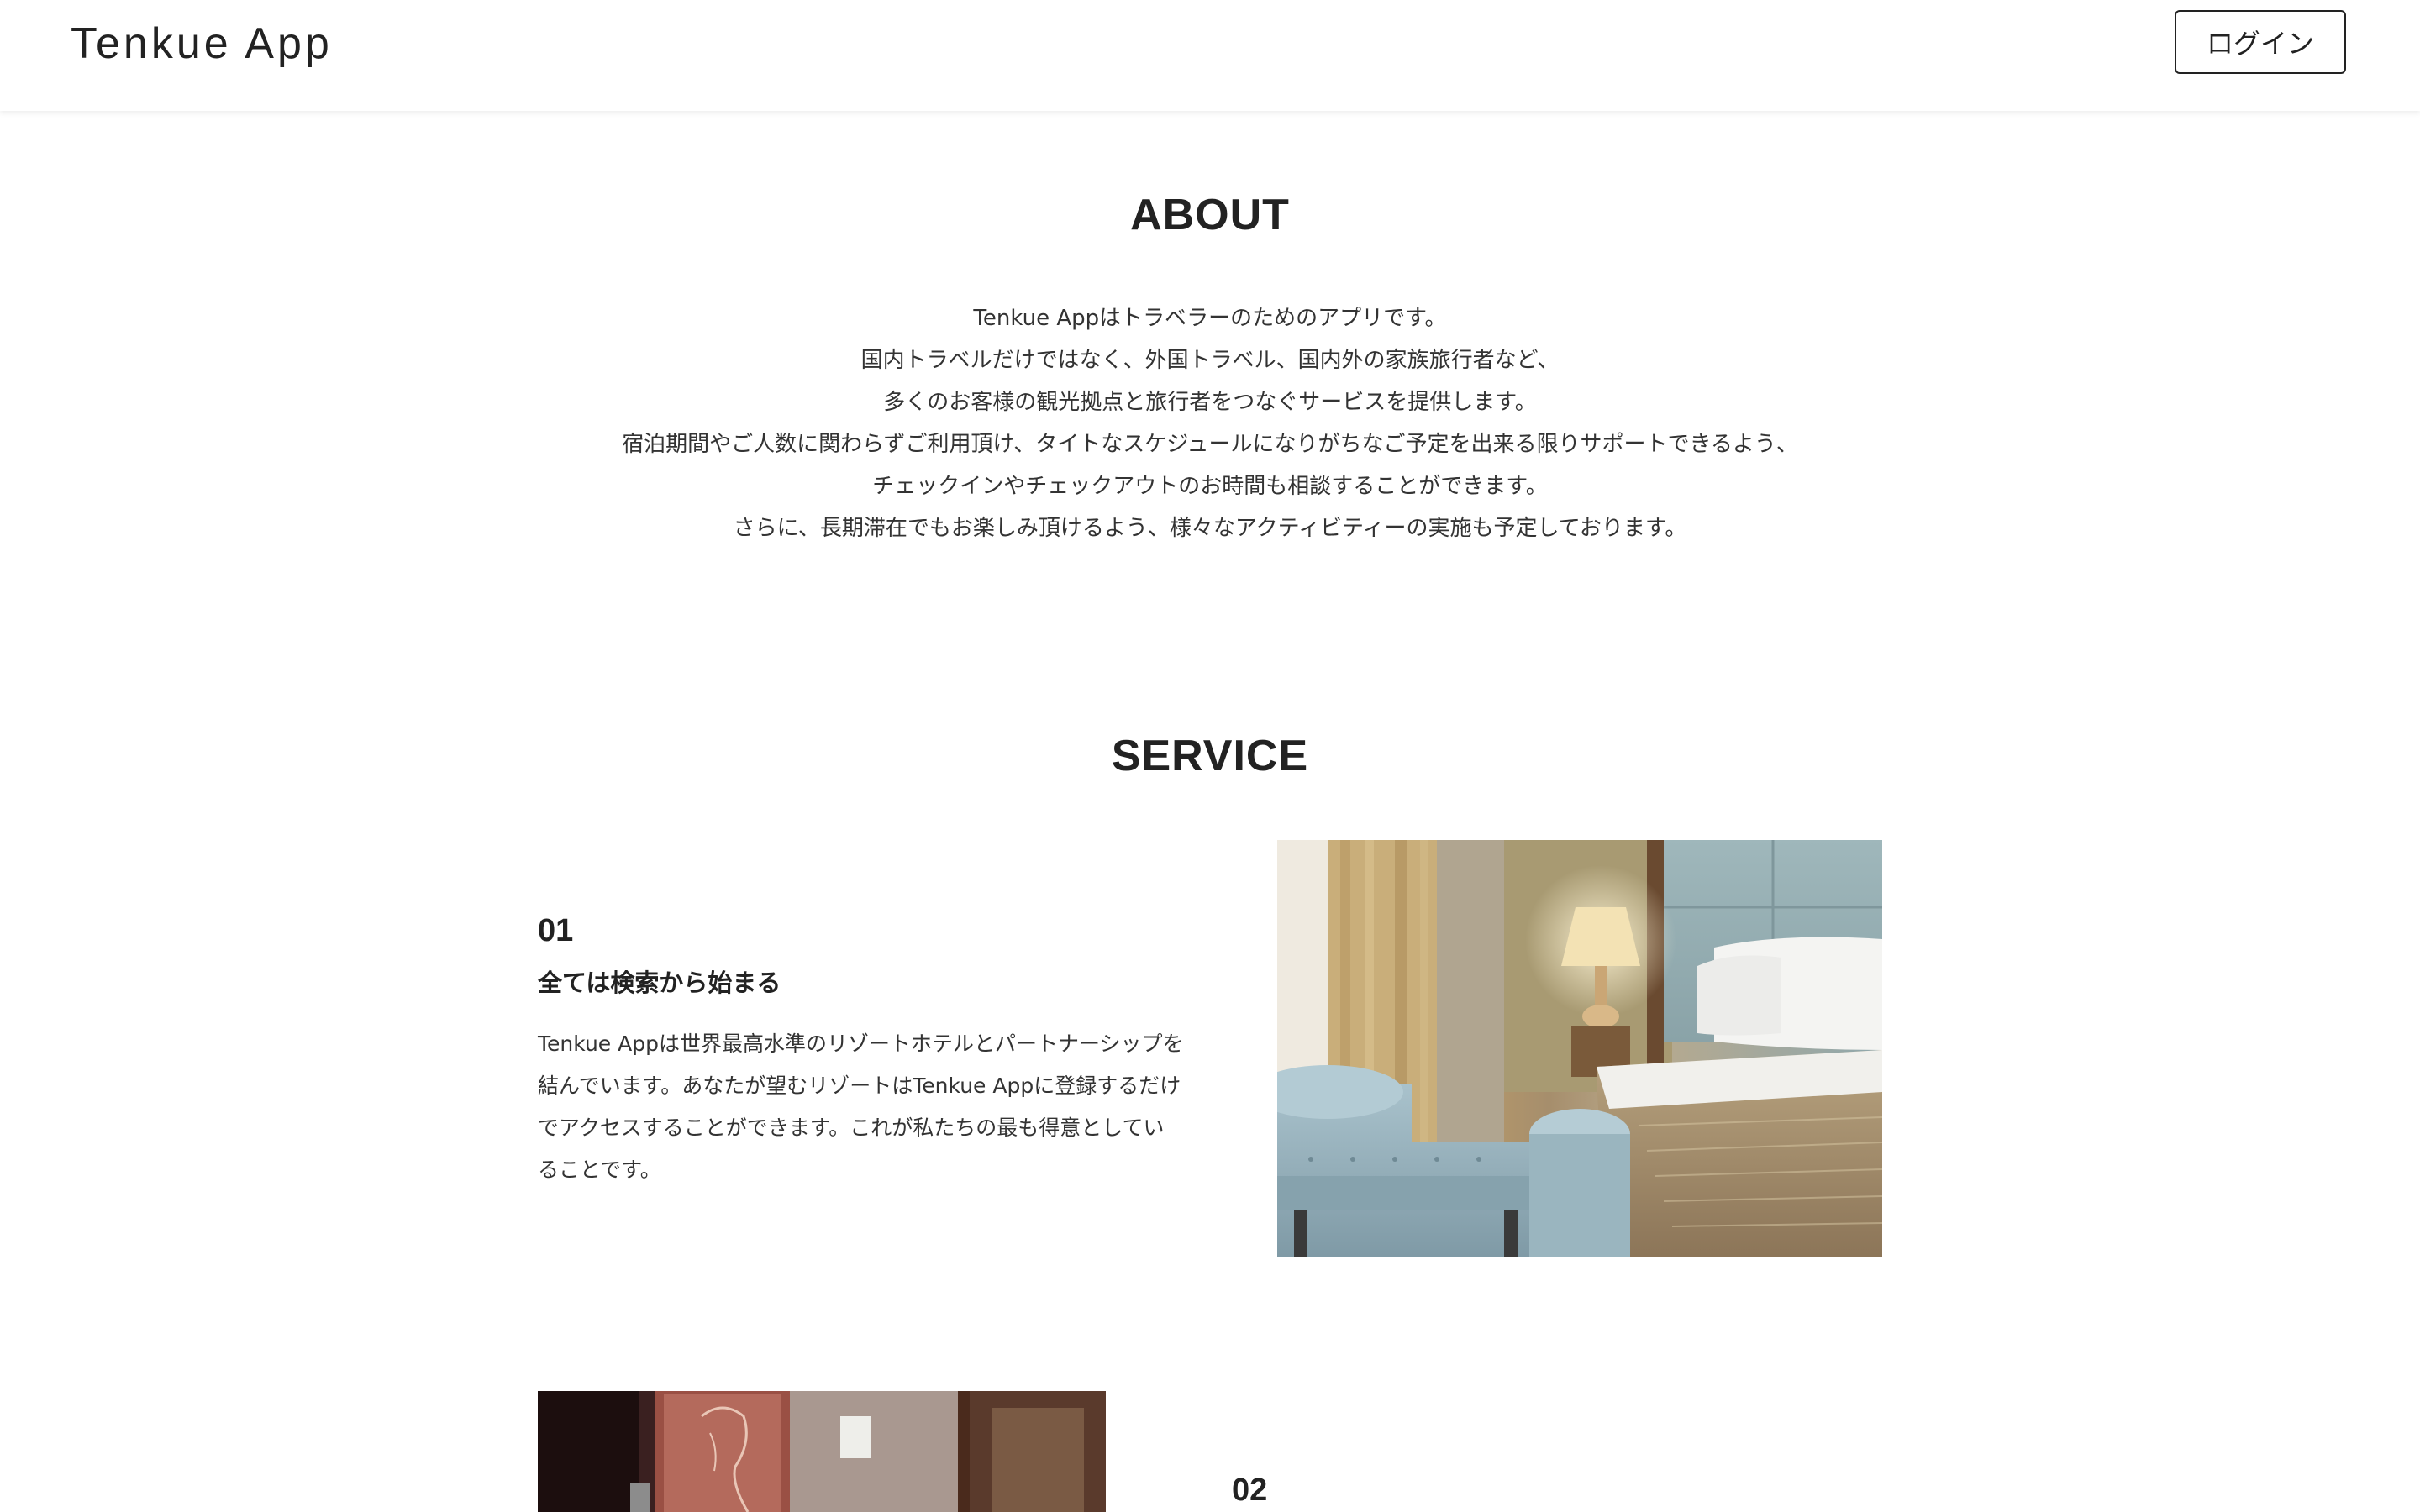  I want to click on service-number: 02, so click(1250, 1490).